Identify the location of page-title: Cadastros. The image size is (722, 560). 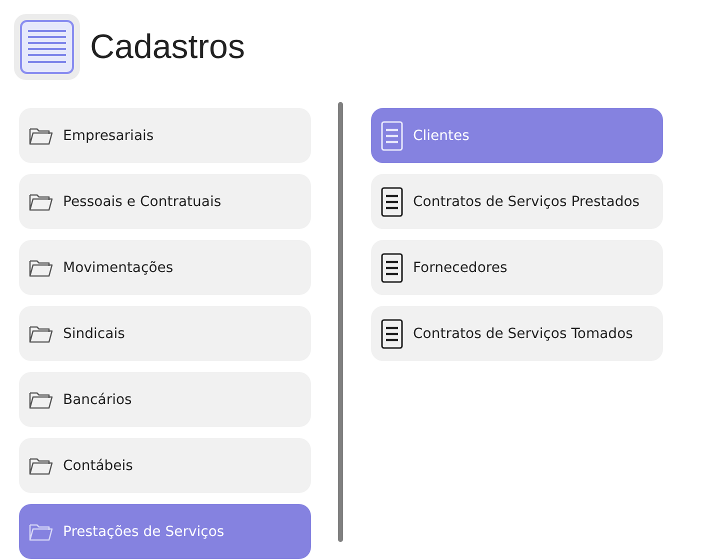
(167, 47).